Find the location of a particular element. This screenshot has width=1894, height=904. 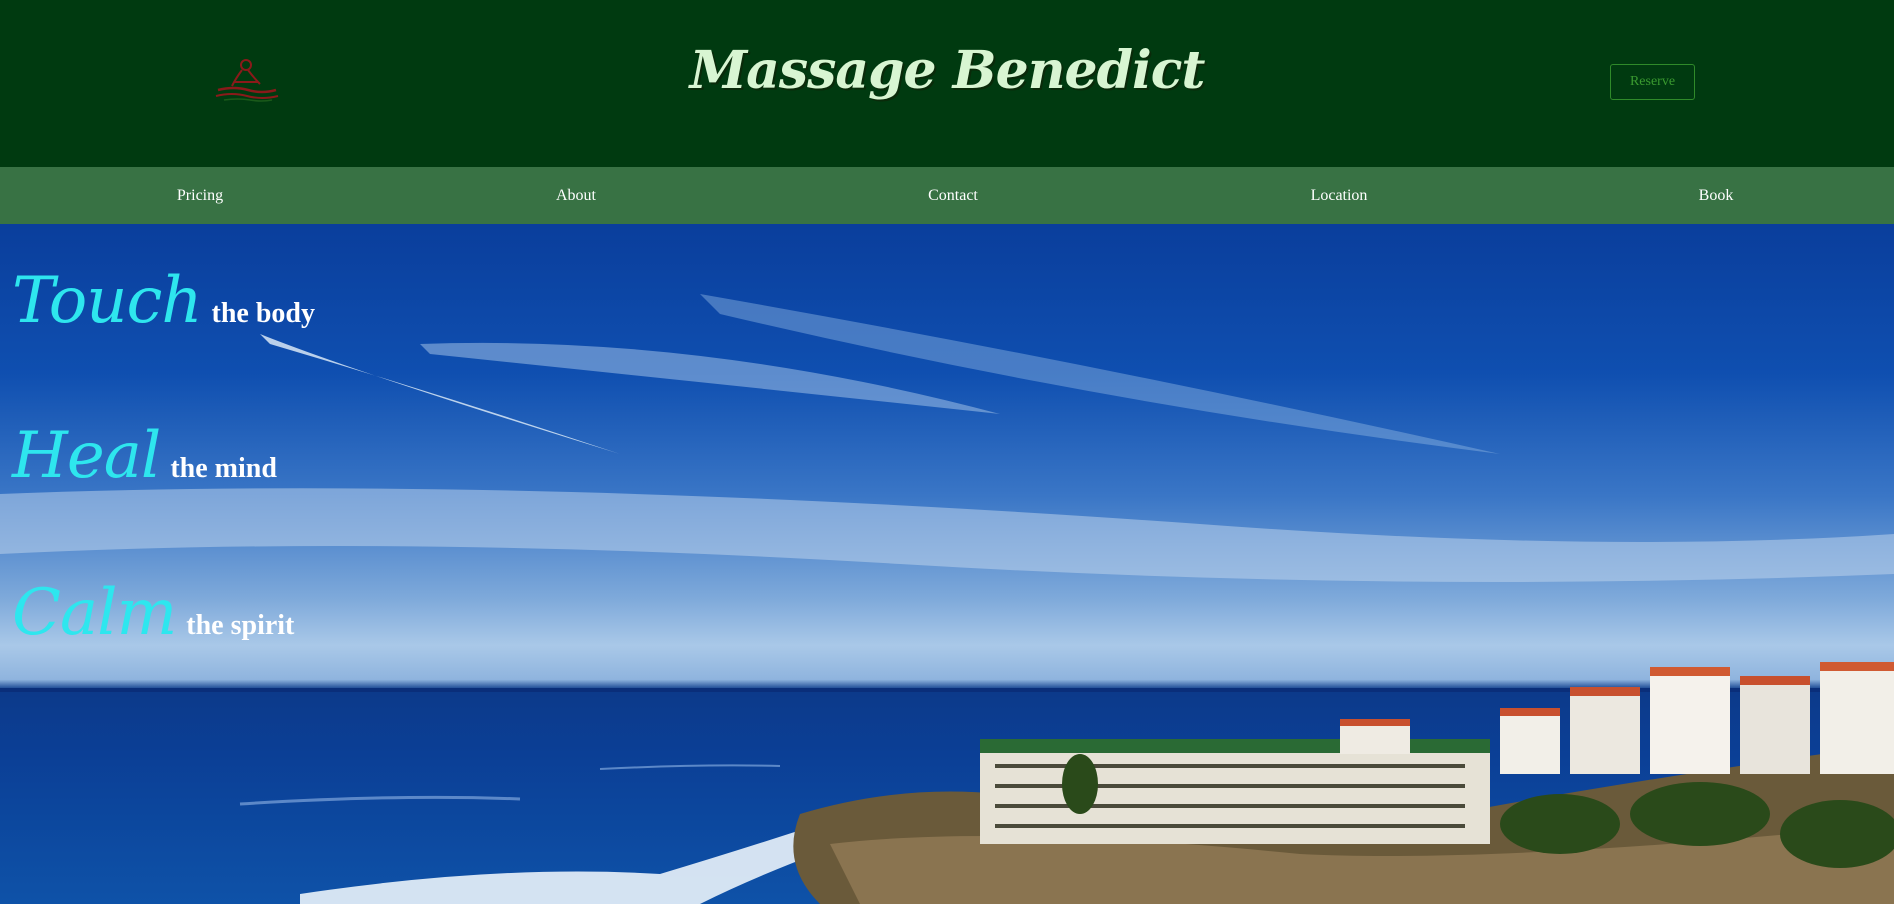

tagline-text: the mind is located at coordinates (223, 468).